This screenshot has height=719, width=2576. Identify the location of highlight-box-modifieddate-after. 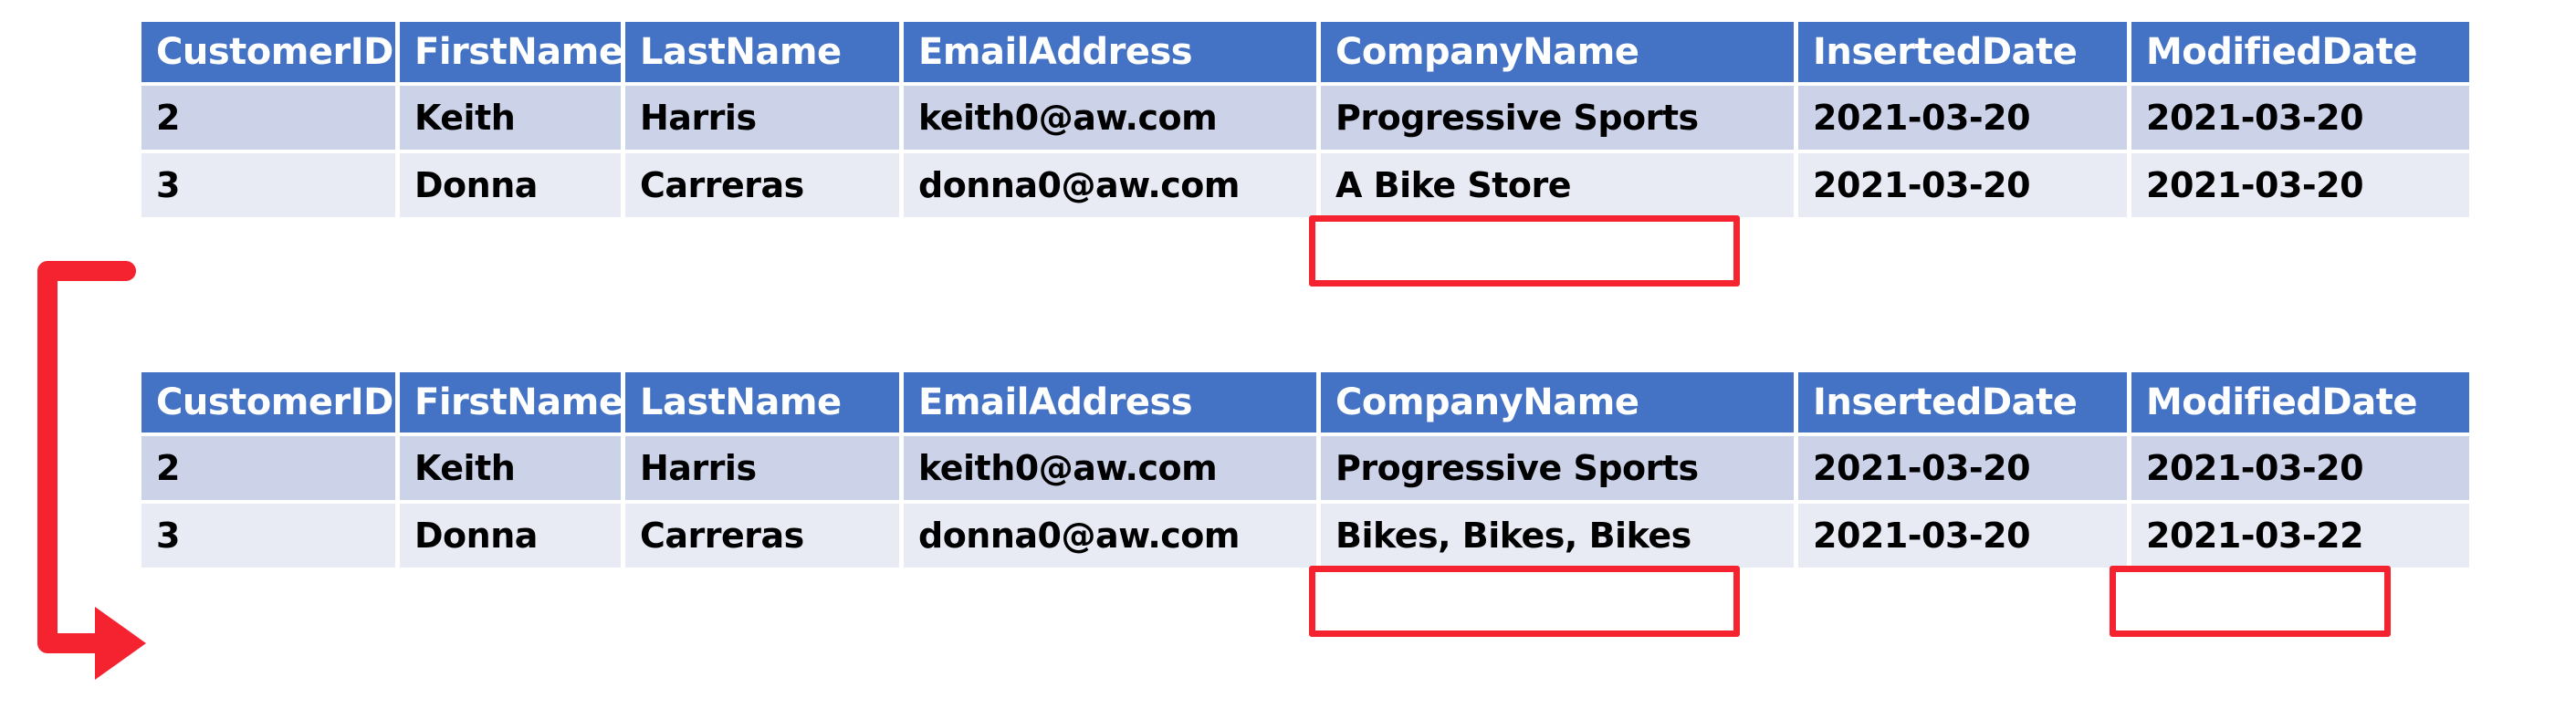
(2251, 602).